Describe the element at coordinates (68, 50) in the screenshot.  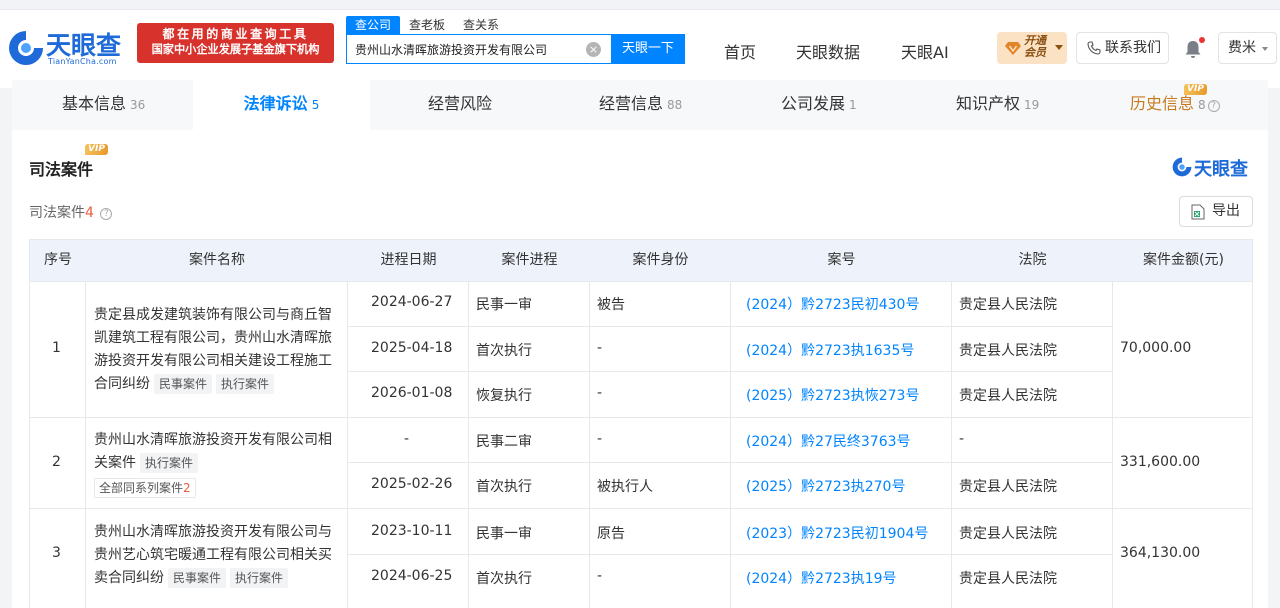
I see `site-logo: 天眼查 TianYanCha.com` at that location.